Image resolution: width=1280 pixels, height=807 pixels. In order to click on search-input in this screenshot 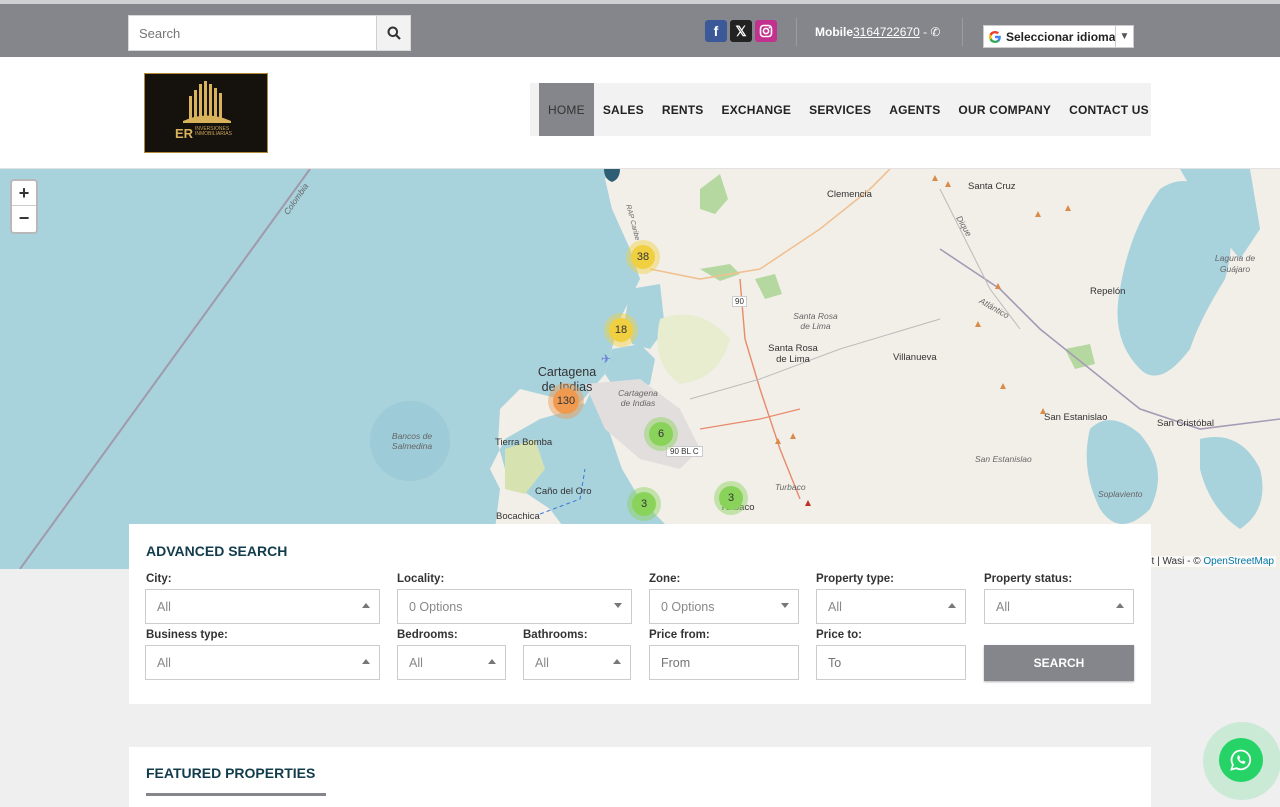, I will do `click(253, 33)`.